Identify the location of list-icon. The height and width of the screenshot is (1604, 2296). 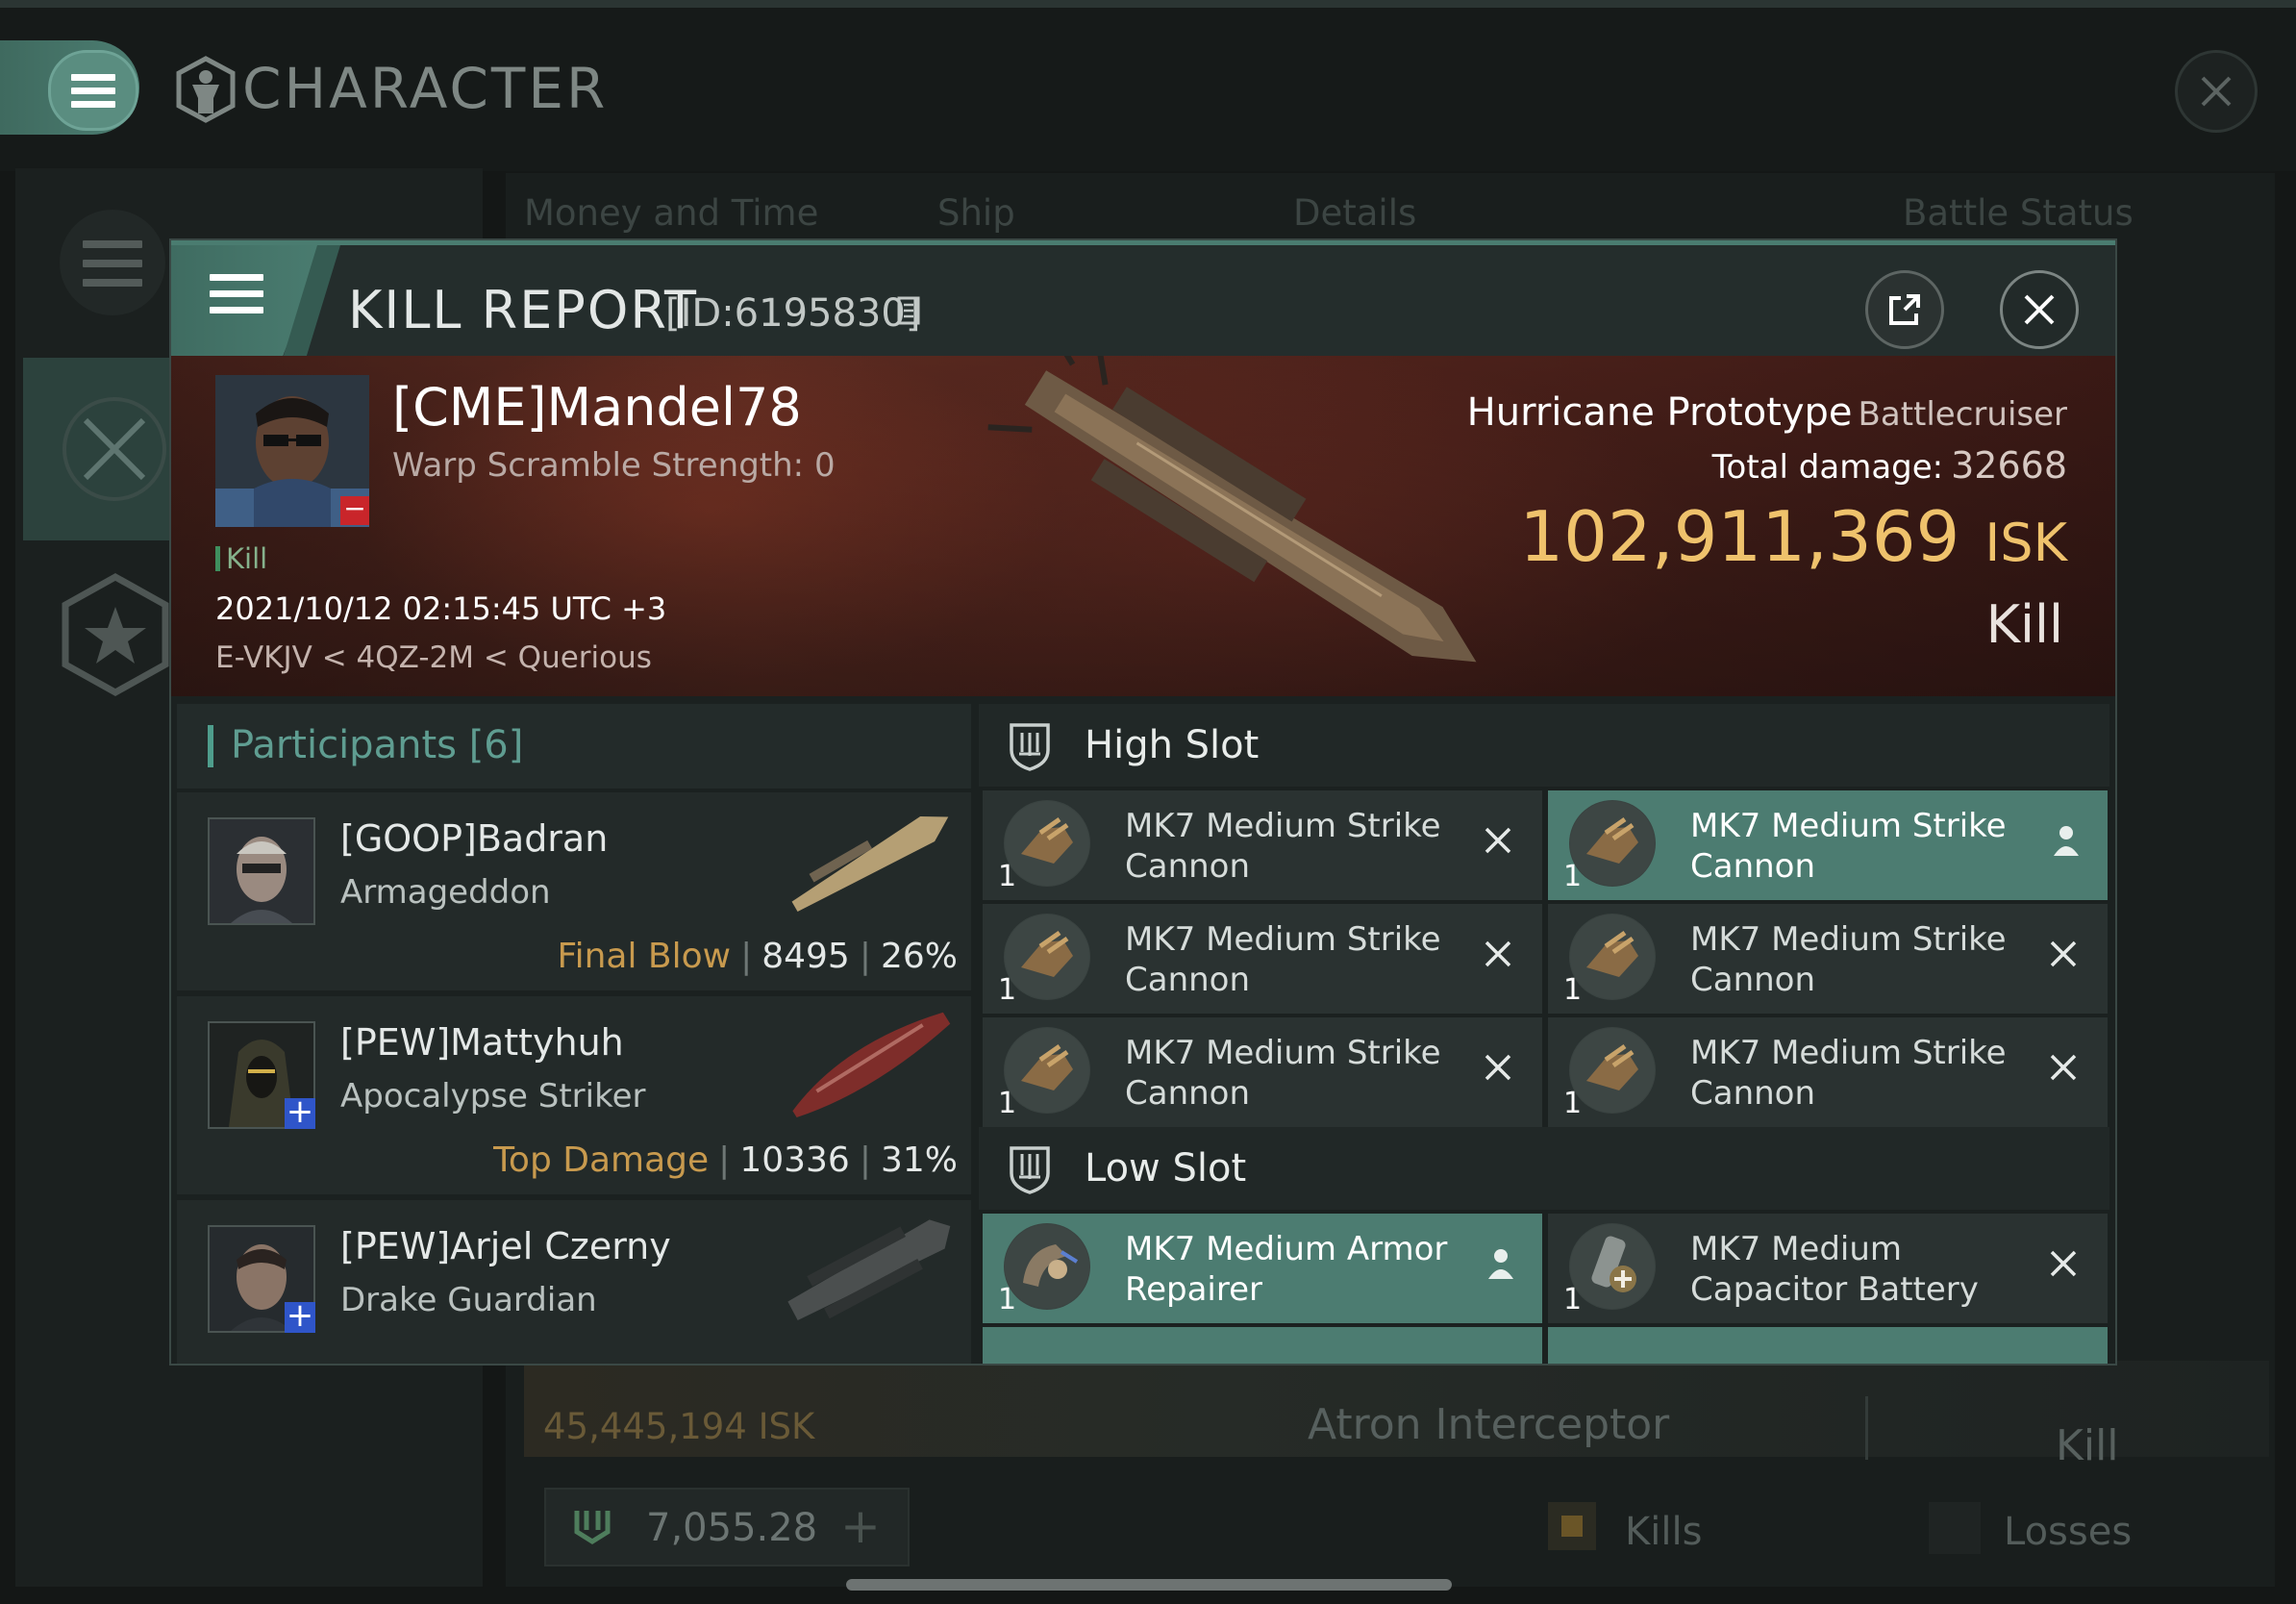
(112, 263).